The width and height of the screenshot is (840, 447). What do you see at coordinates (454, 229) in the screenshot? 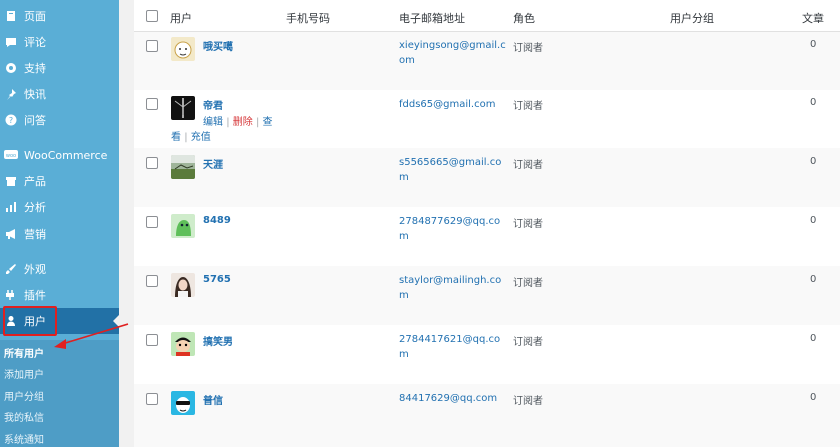
I see `email-link: 2784877629@qq.com` at bounding box center [454, 229].